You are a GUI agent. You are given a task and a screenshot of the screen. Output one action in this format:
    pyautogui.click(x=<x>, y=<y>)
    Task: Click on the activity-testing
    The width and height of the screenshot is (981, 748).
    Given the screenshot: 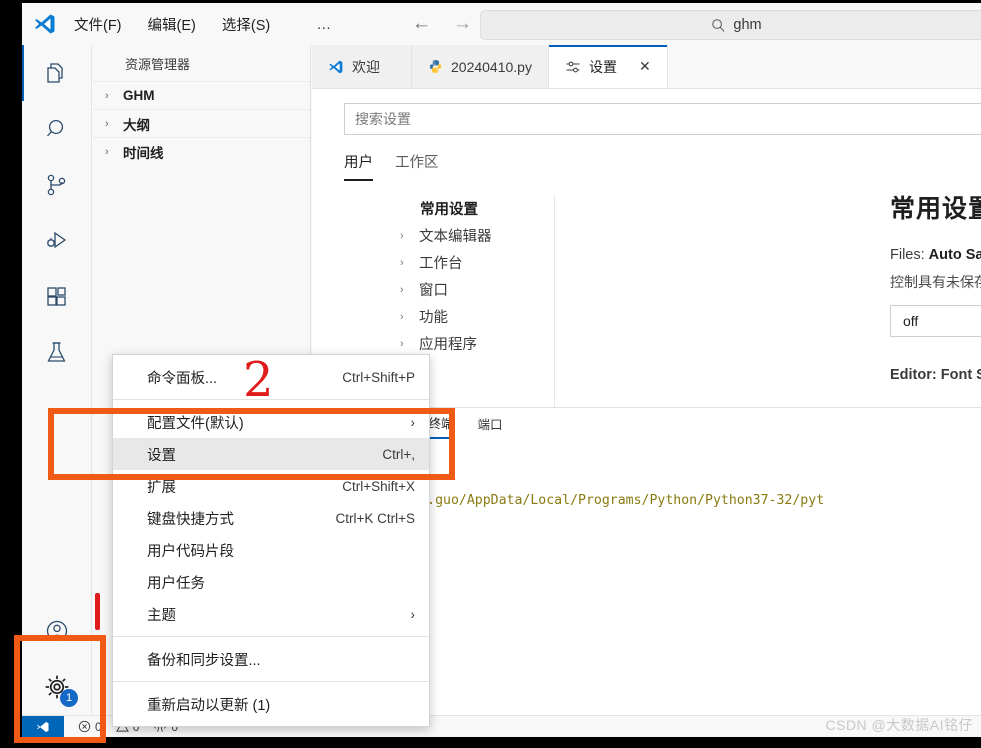 What is the action you would take?
    pyautogui.click(x=57, y=353)
    